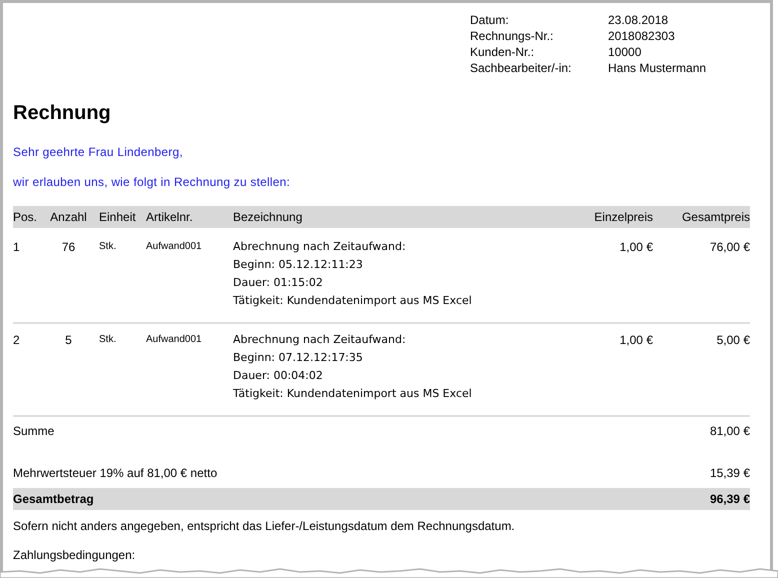 The width and height of the screenshot is (778, 578). What do you see at coordinates (17, 340) in the screenshot?
I see `table-cell-text: 2` at bounding box center [17, 340].